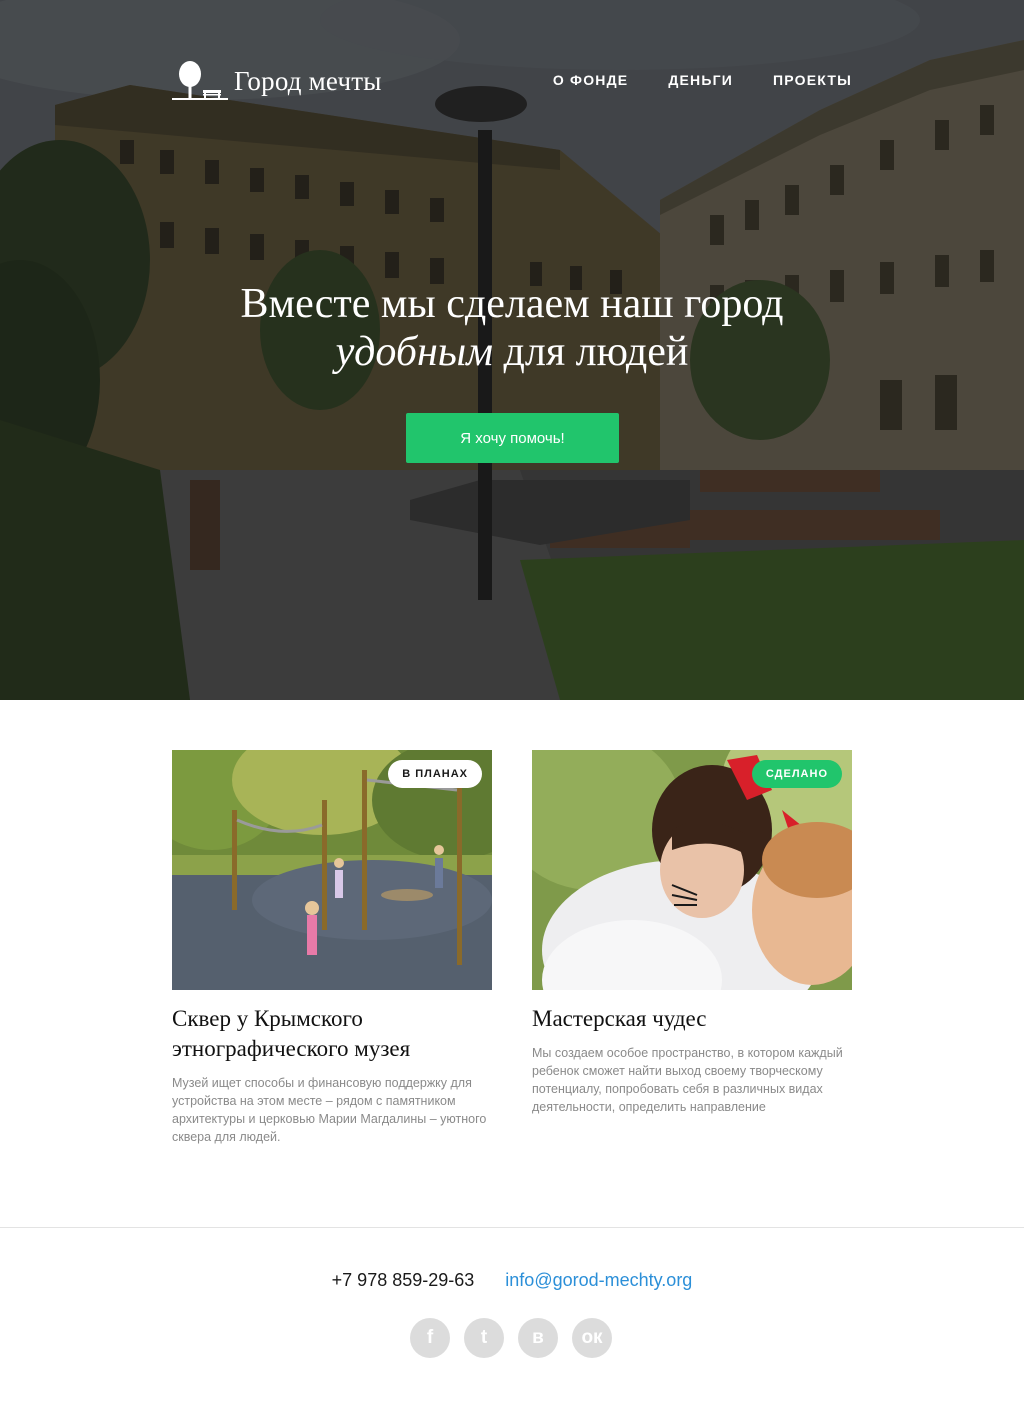 Image resolution: width=1024 pixels, height=1420 pixels. What do you see at coordinates (538, 1338) in the screenshot?
I see `vk-icon: в` at bounding box center [538, 1338].